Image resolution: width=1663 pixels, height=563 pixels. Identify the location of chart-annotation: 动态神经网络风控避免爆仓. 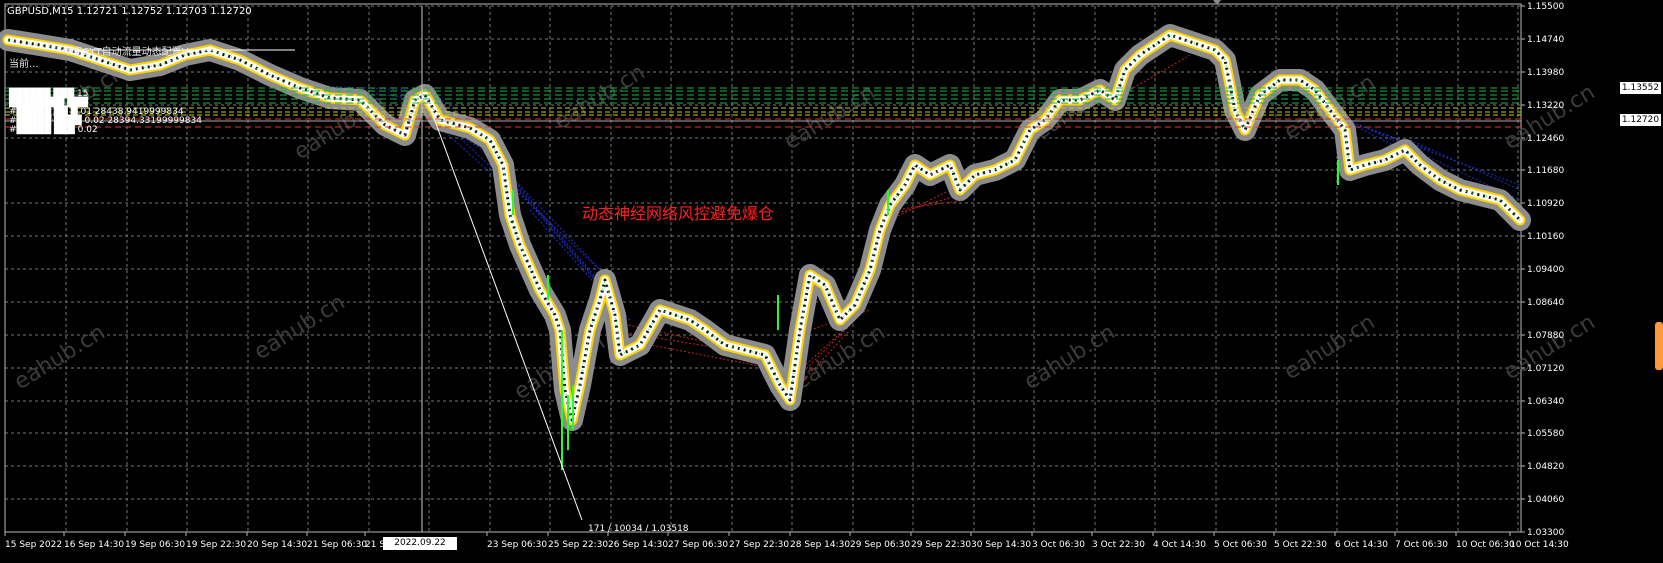
(678, 213).